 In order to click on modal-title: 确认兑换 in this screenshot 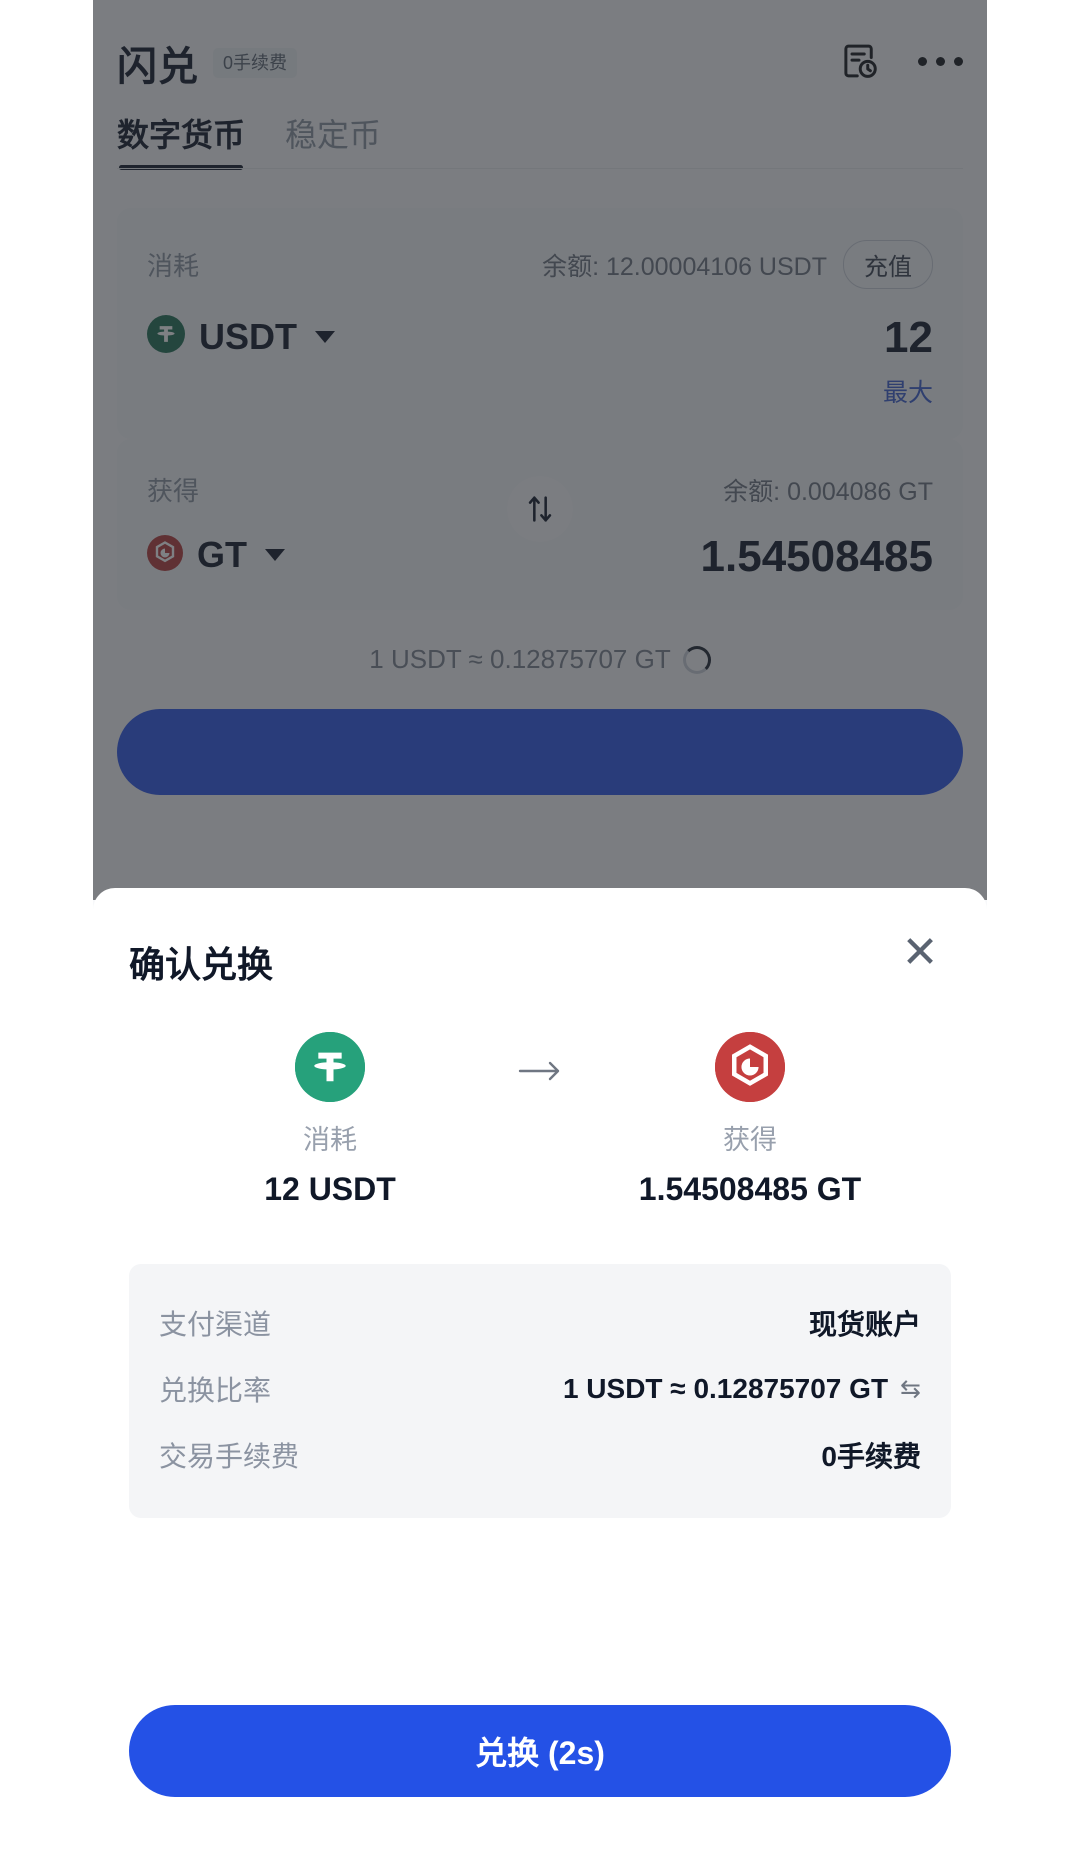, I will do `click(201, 964)`.